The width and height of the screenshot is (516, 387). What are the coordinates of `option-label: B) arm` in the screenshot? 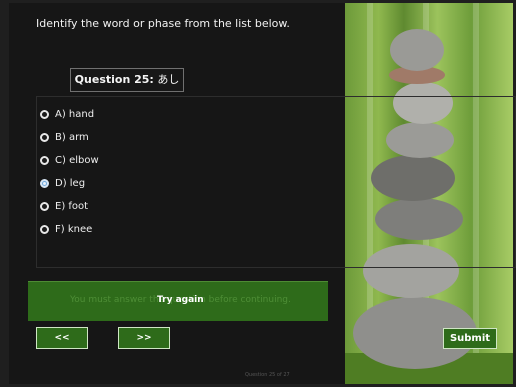 It's located at (72, 137).